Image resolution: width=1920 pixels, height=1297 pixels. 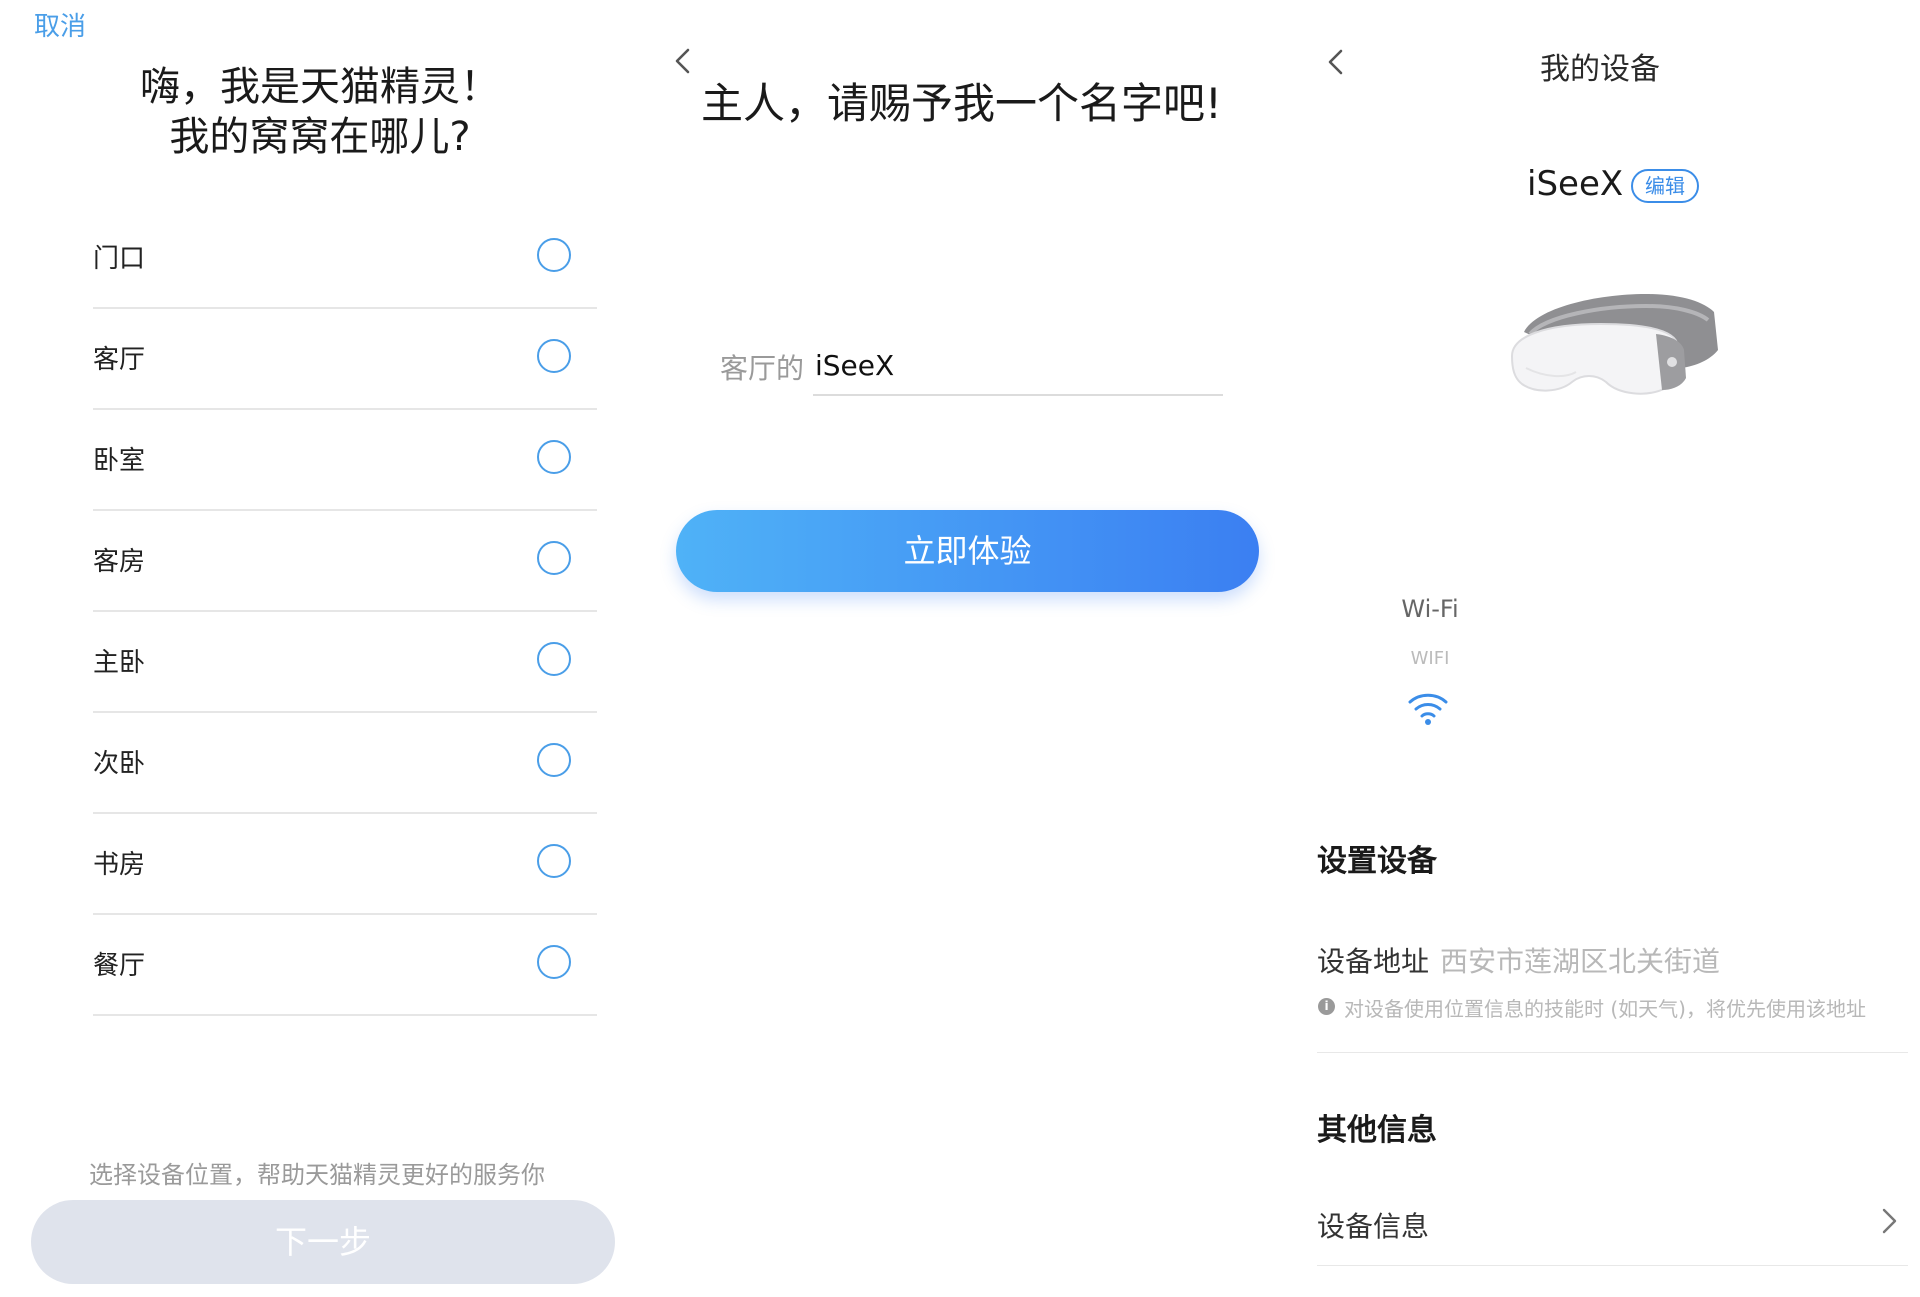 What do you see at coordinates (1889, 1221) in the screenshot?
I see `chevron-right-icon` at bounding box center [1889, 1221].